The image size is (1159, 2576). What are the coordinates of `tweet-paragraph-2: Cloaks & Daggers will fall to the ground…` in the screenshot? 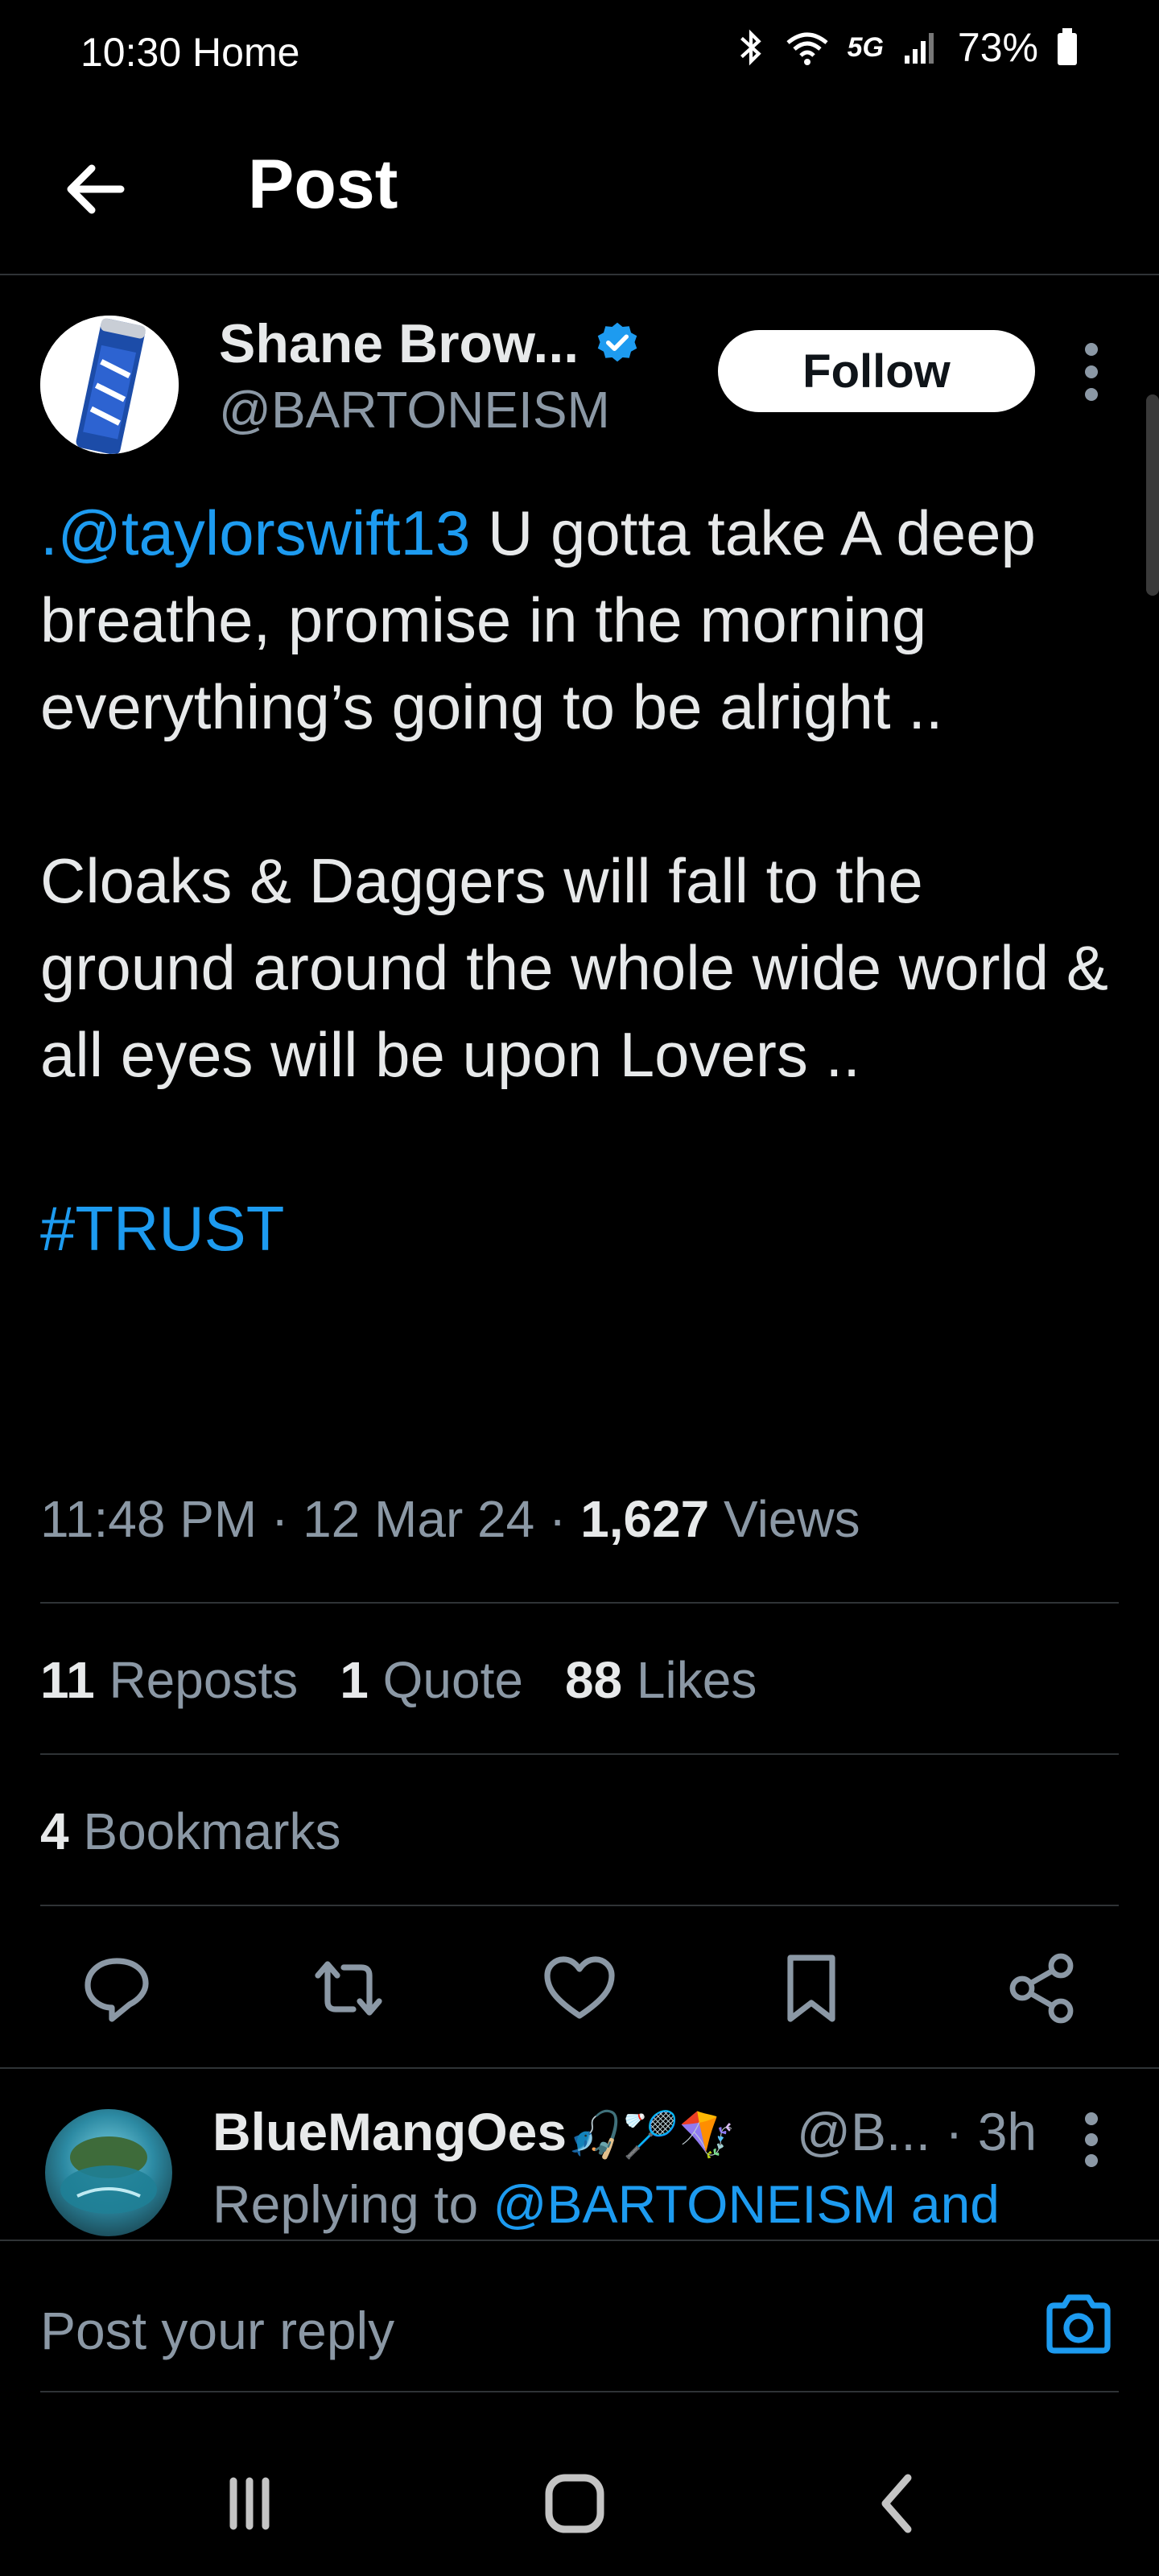 It's located at (574, 967).